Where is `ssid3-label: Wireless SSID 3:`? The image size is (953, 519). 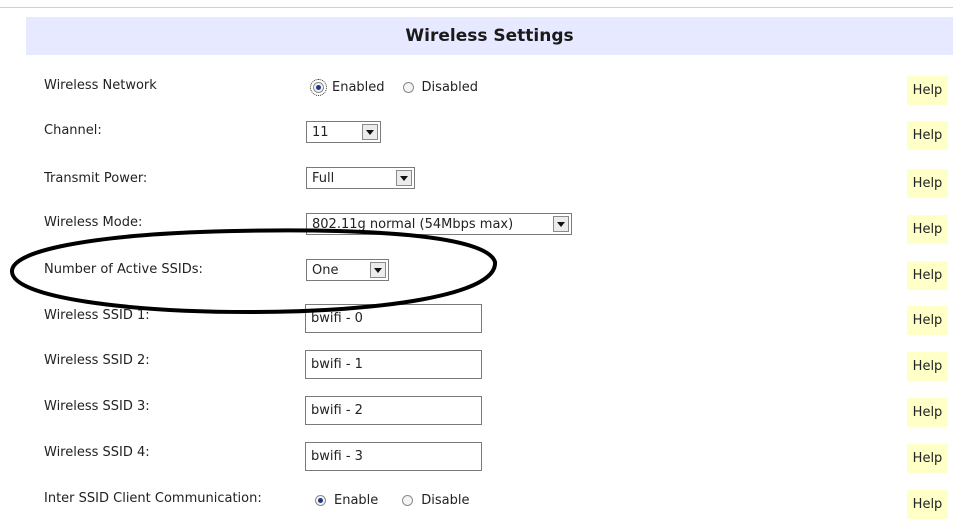
ssid3-label: Wireless SSID 3: is located at coordinates (97, 406).